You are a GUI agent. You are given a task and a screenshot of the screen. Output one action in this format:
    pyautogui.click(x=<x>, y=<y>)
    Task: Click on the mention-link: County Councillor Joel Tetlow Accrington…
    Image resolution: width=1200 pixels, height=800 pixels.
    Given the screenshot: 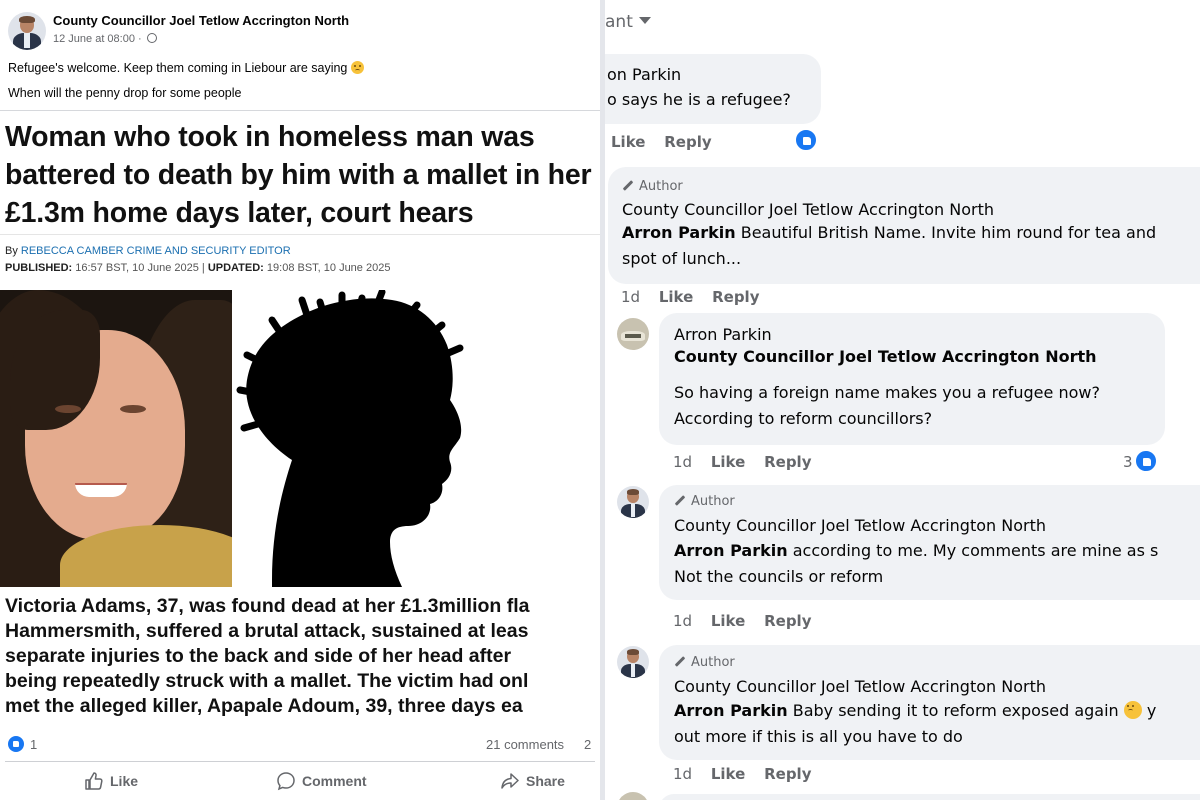 What is the action you would take?
    pyautogui.click(x=885, y=357)
    